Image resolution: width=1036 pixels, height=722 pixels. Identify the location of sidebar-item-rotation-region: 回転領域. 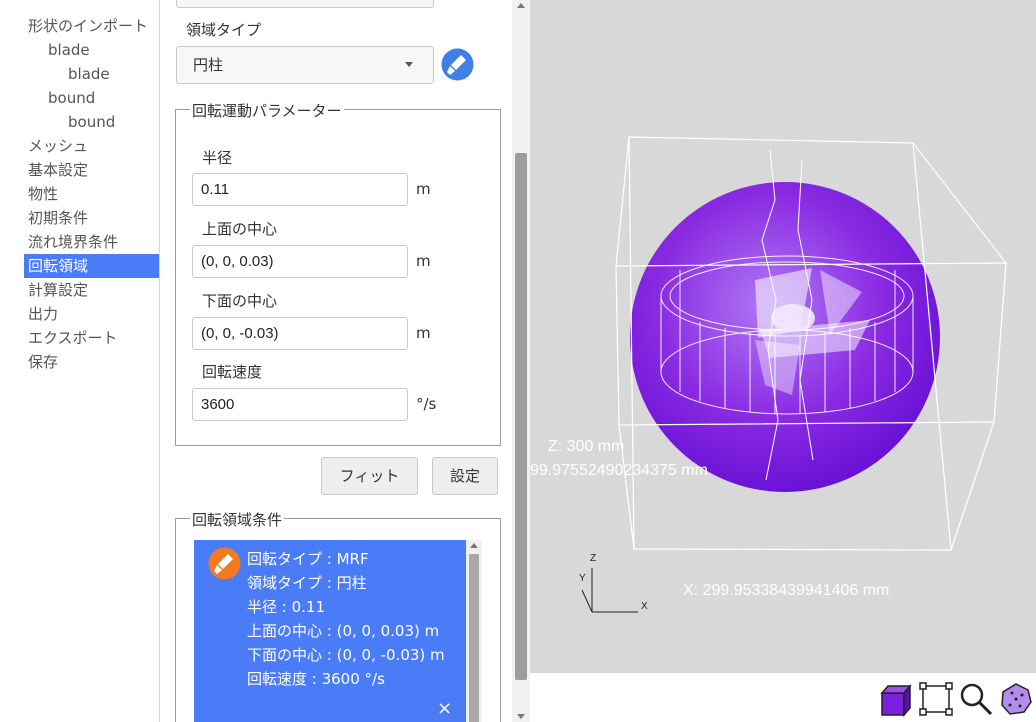
(91, 266).